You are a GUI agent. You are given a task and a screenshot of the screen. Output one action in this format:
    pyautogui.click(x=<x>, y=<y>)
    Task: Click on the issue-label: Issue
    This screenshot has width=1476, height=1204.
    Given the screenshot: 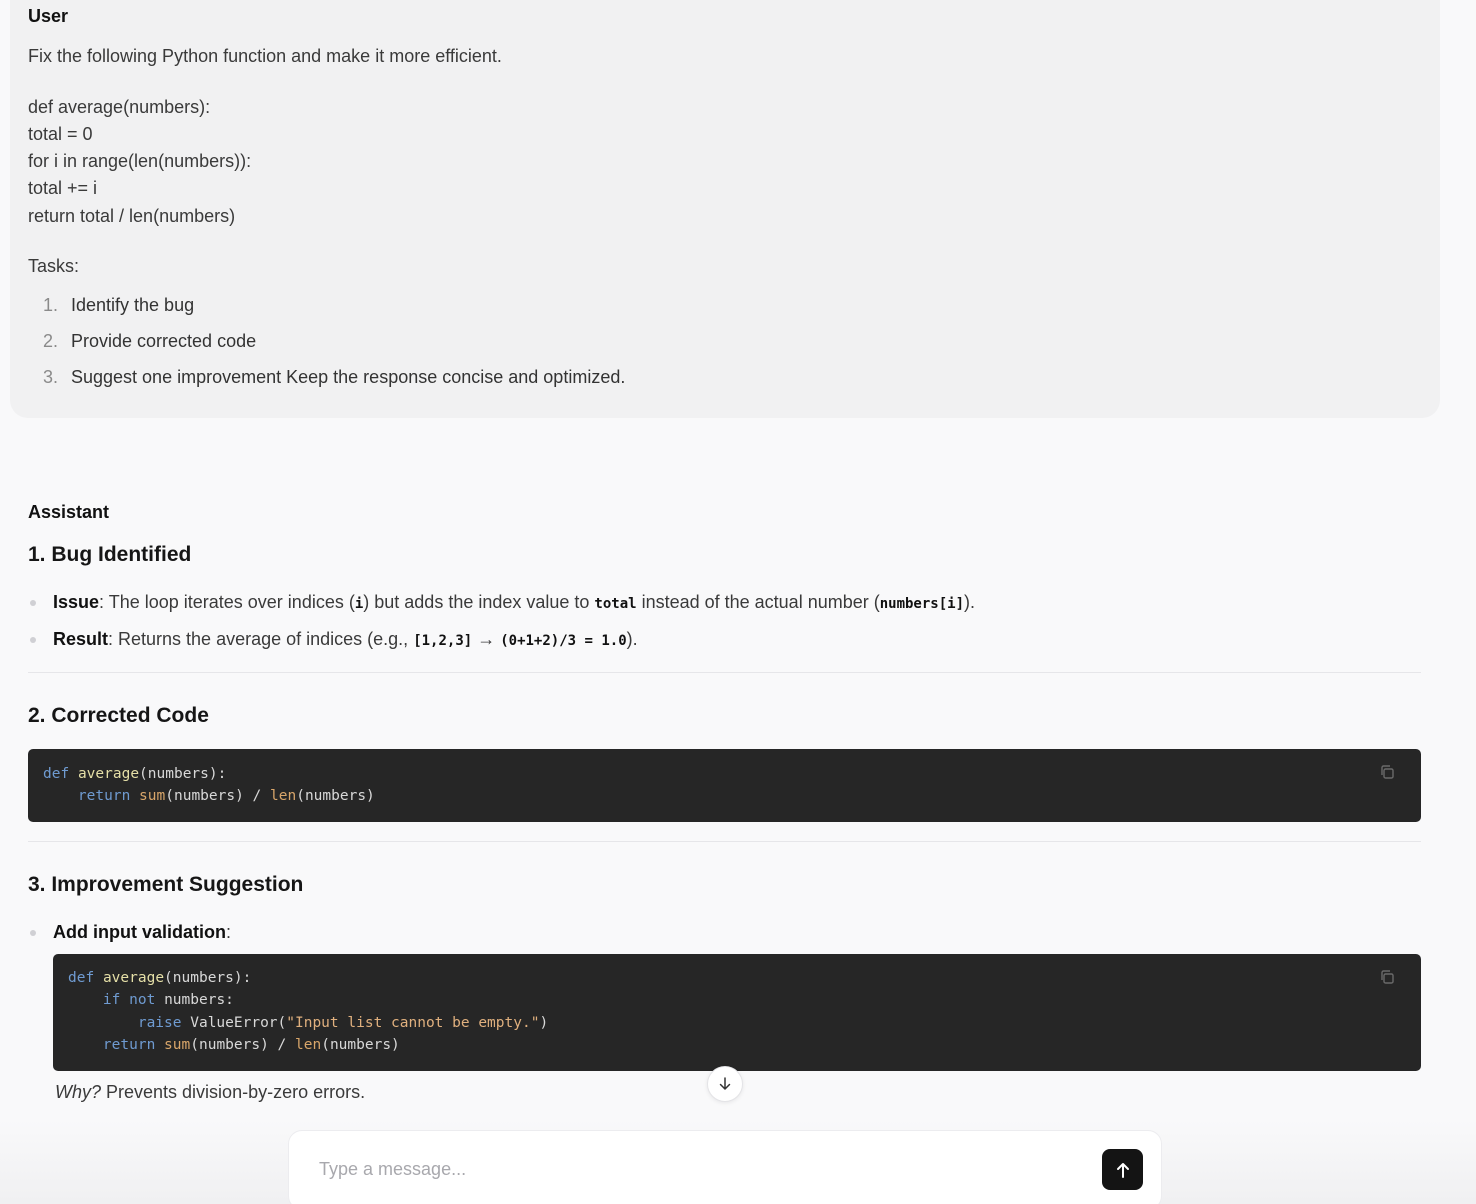 What is the action you would take?
    pyautogui.click(x=76, y=602)
    